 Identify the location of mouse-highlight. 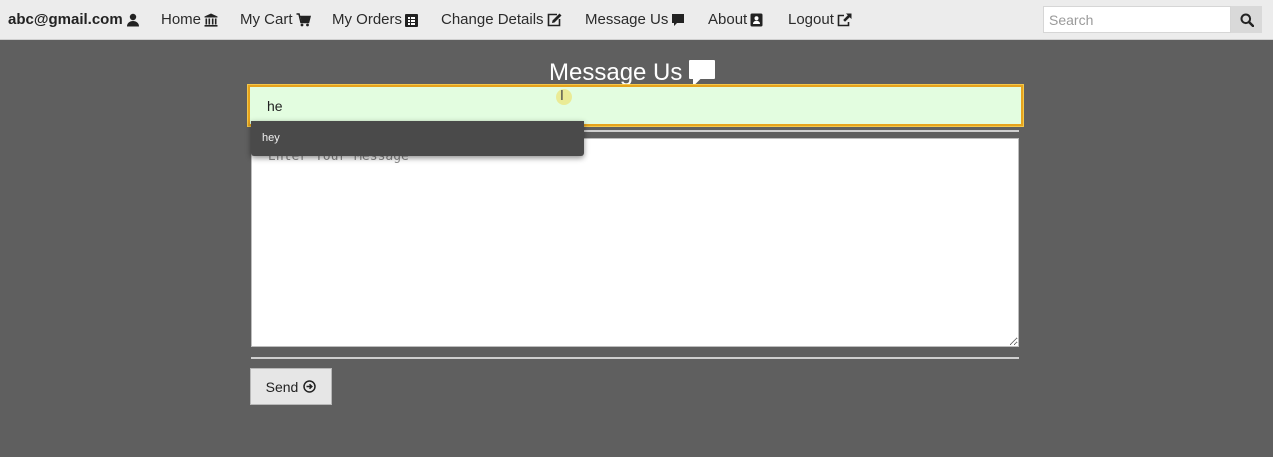
(564, 97).